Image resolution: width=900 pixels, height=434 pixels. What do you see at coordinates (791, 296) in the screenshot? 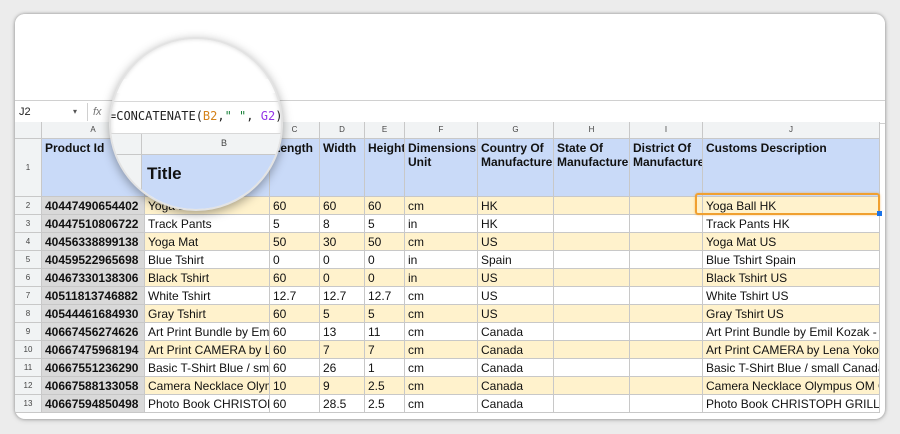
I see `table-cell: White Tshirt US` at bounding box center [791, 296].